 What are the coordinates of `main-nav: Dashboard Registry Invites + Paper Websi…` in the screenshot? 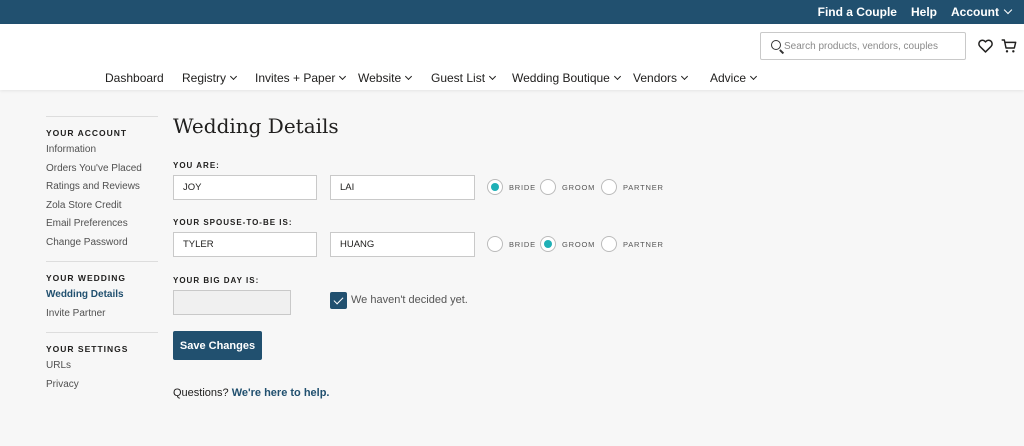 It's located at (512, 79).